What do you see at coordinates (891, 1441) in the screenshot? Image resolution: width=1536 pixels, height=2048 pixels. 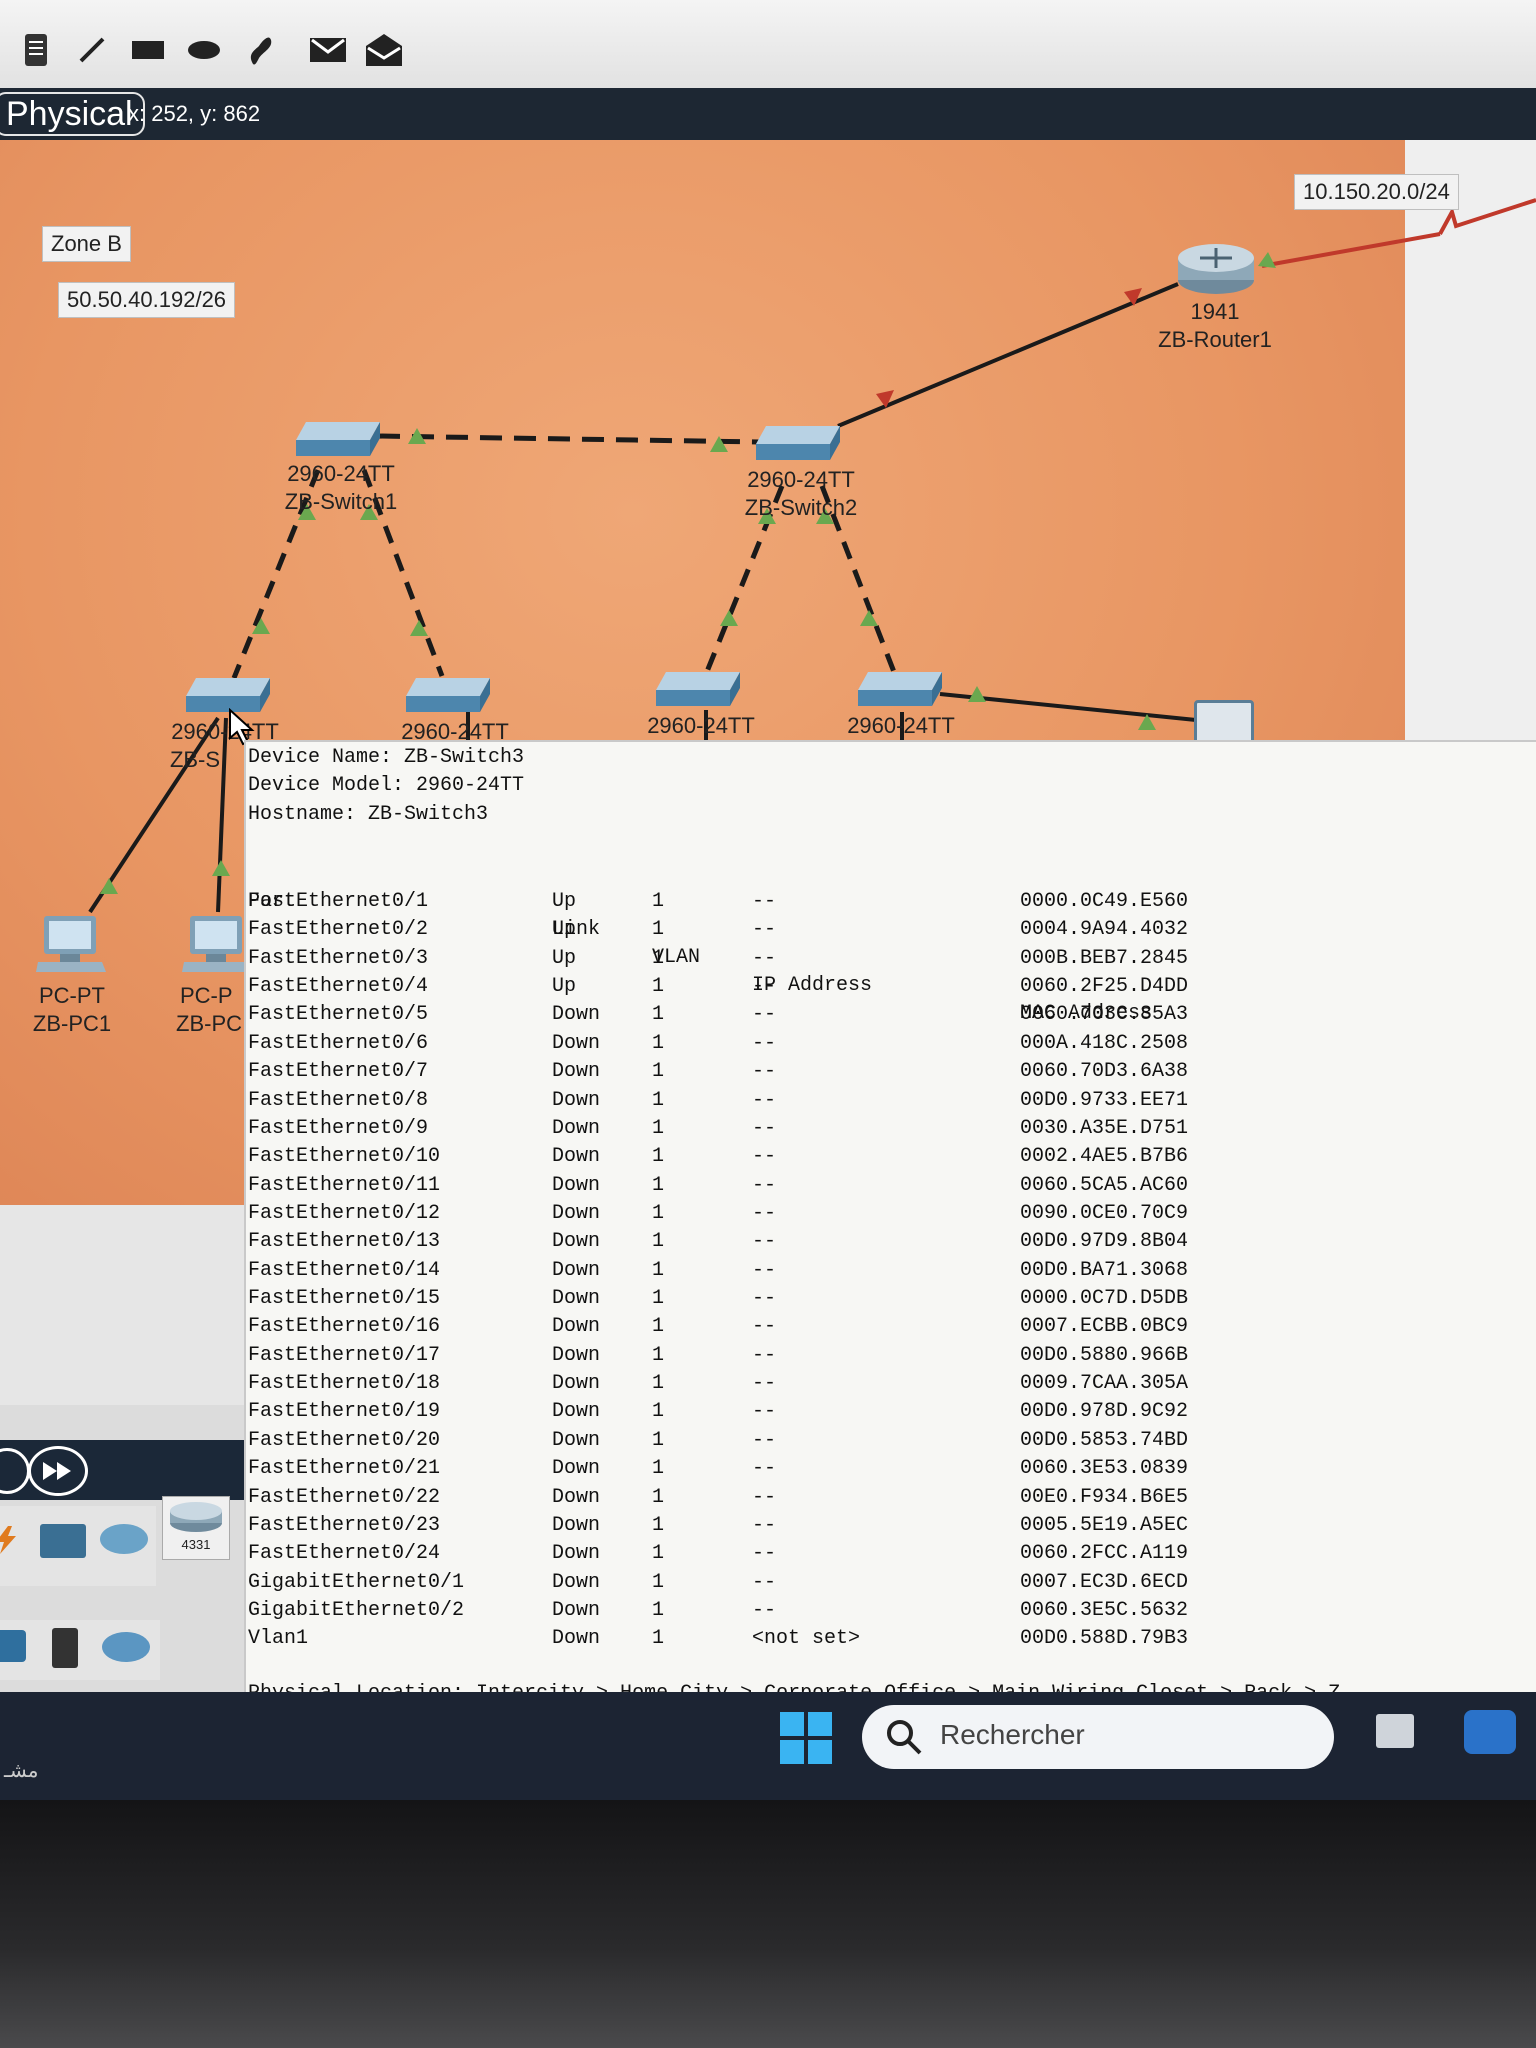 I see `table-row: FastEthernet0/20 Down 1 -- 00D0.5853.74BD` at bounding box center [891, 1441].